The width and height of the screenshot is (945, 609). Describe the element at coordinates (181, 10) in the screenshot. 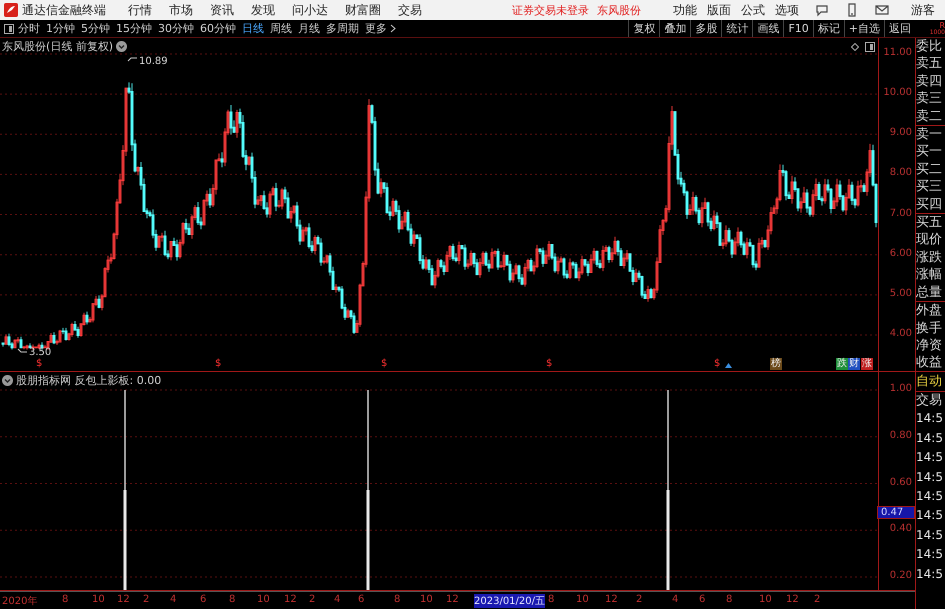

I see `menu-item: 市场` at that location.